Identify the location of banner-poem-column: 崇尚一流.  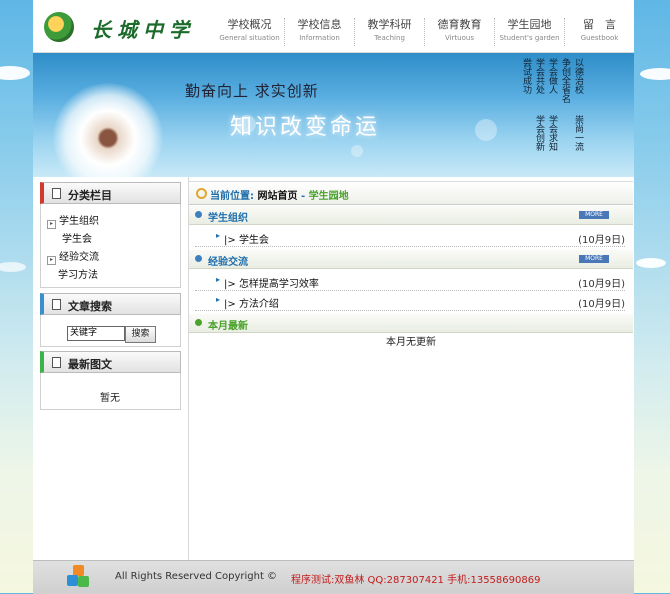
(578, 133).